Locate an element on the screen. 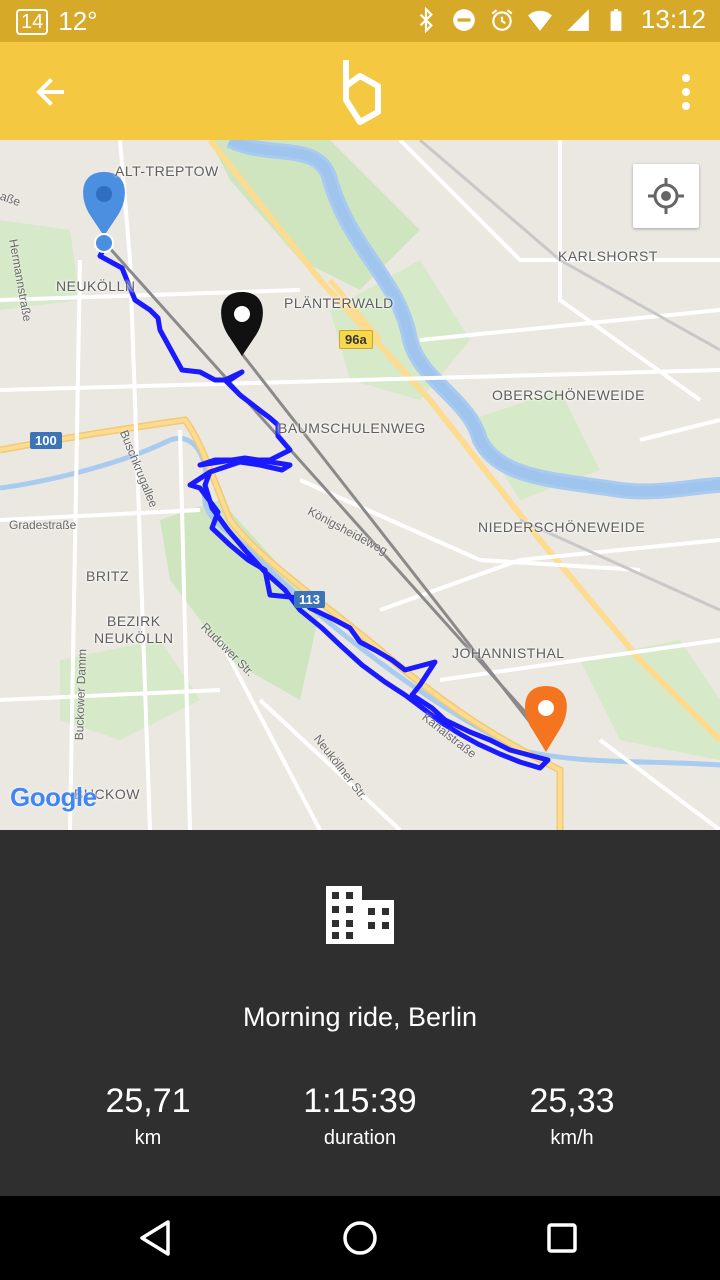  stat-speed: 25,33 km/h is located at coordinates (572, 1116).